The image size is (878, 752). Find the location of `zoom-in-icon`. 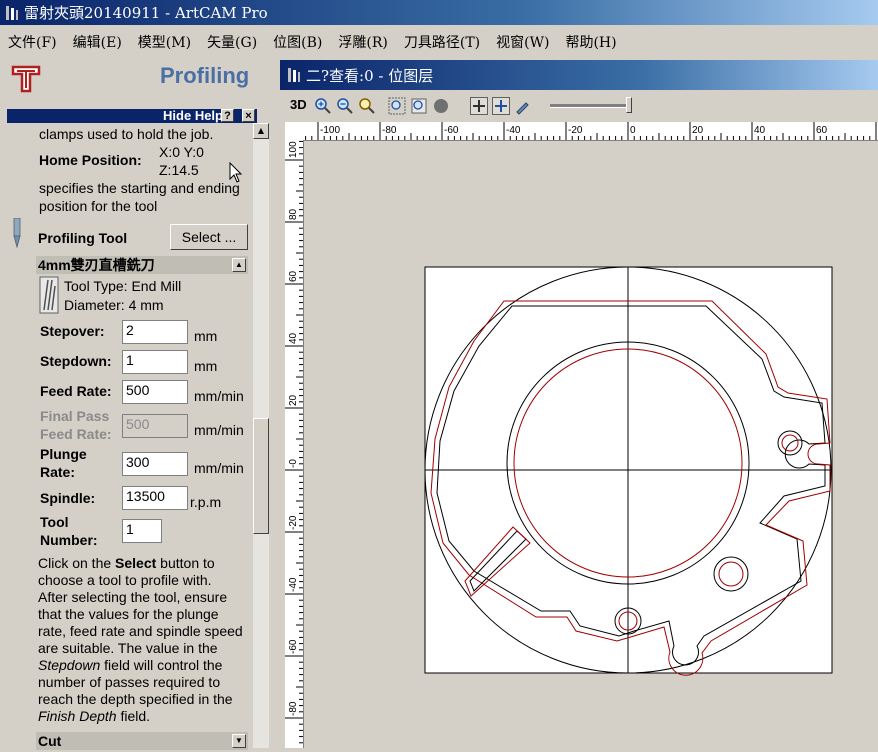

zoom-in-icon is located at coordinates (323, 106).